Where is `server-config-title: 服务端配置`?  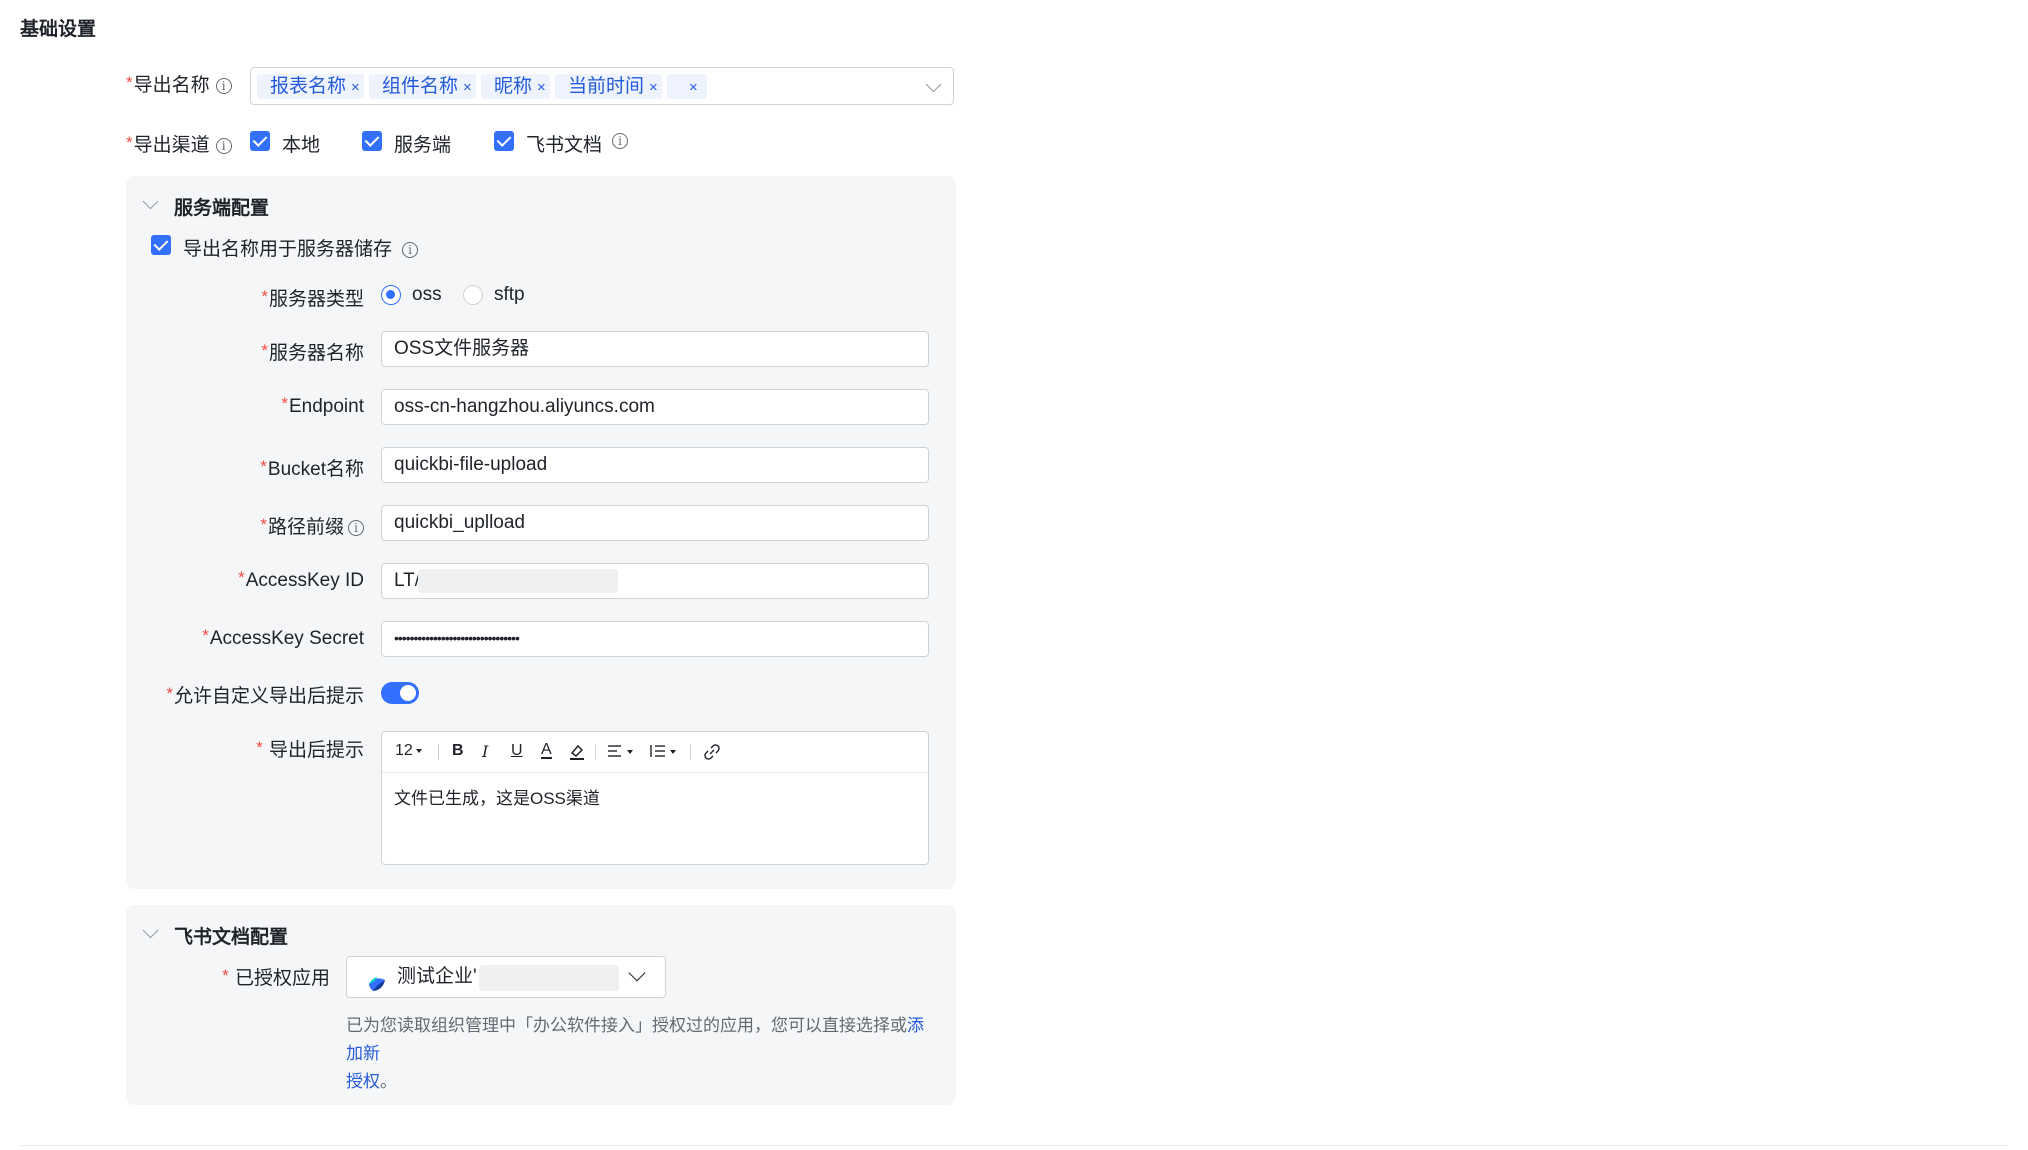 server-config-title: 服务端配置 is located at coordinates (221, 206).